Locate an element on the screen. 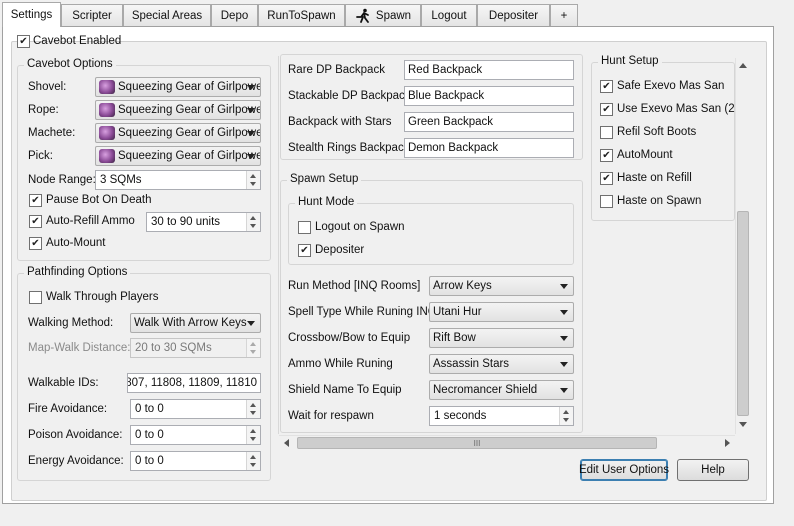 This screenshot has width=794, height=526. tab-logout: Logout is located at coordinates (449, 15).